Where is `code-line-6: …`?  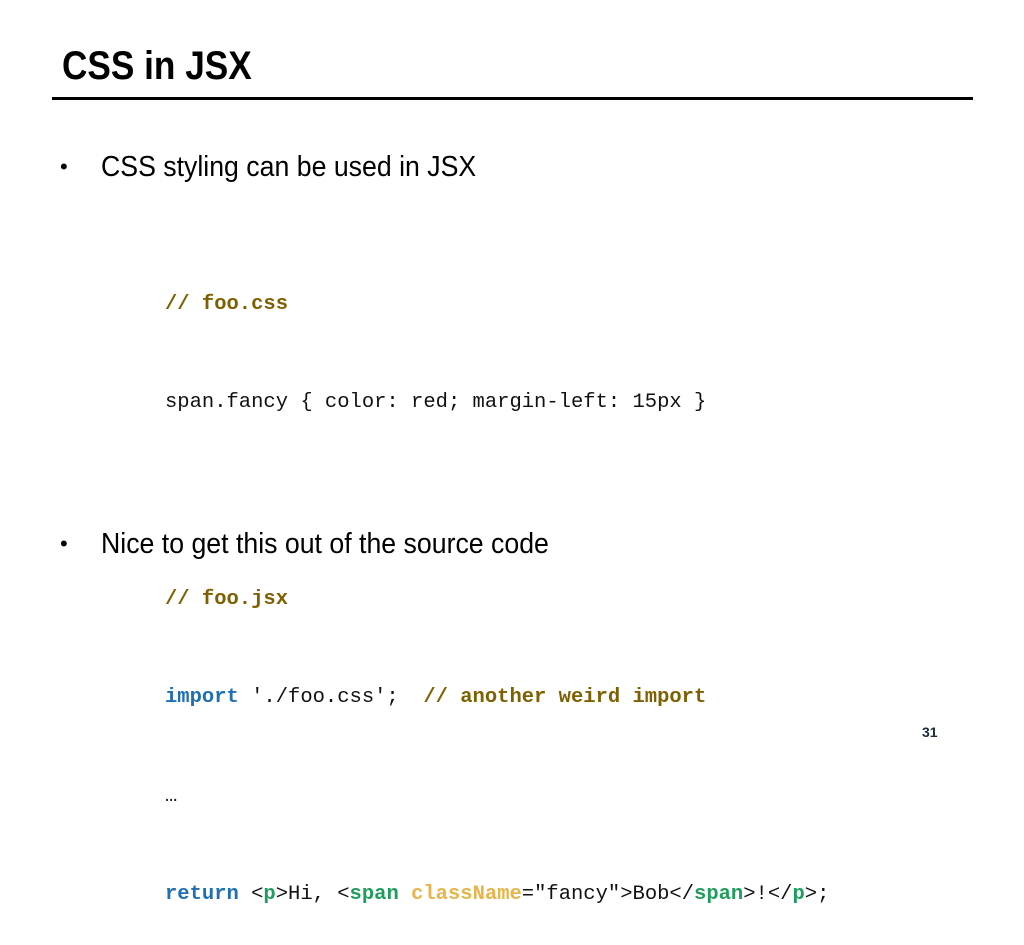 code-line-6: … is located at coordinates (171, 796).